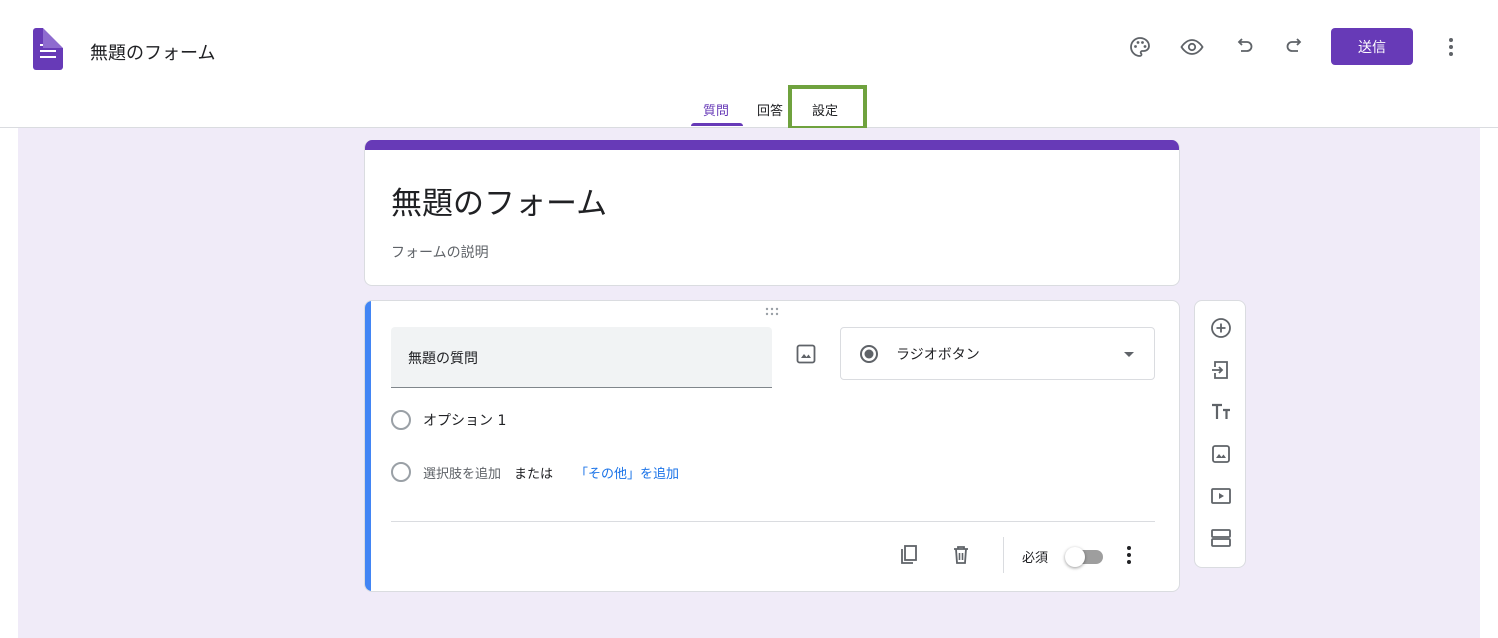 This screenshot has height=638, width=1498. What do you see at coordinates (717, 124) in the screenshot?
I see `active-tab-indicator` at bounding box center [717, 124].